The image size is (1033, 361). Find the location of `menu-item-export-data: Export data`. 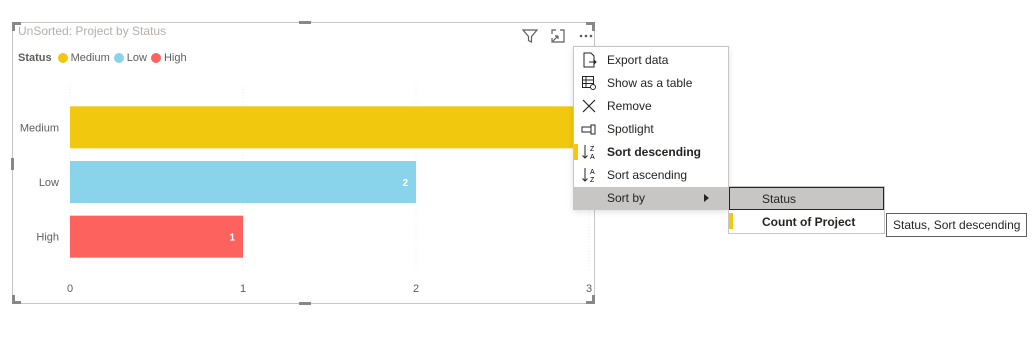

menu-item-export-data: Export data is located at coordinates (651, 60).